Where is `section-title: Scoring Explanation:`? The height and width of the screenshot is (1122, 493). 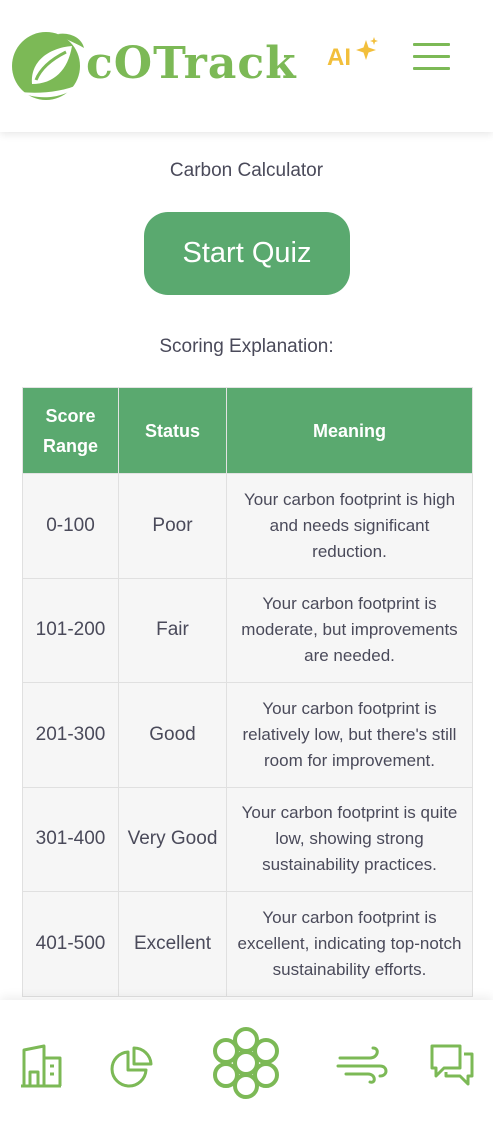 section-title: Scoring Explanation: is located at coordinates (246, 346).